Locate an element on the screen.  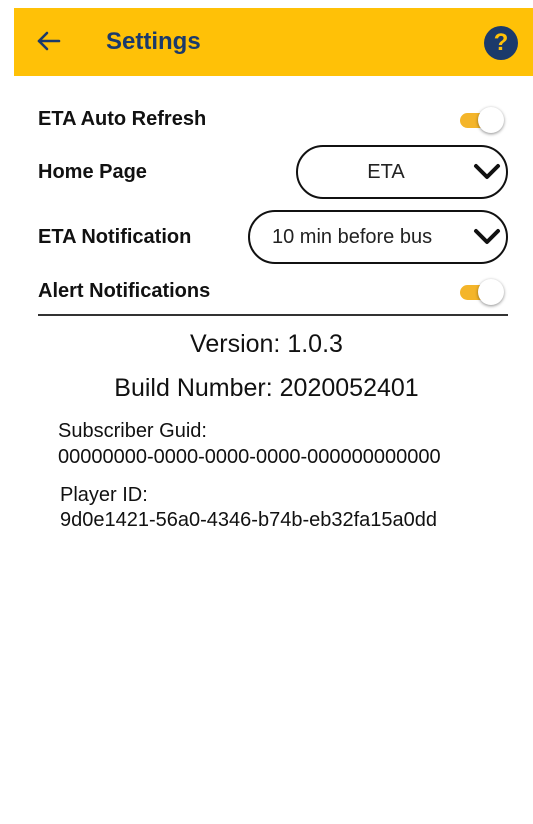
version-text: Version: 1.0.3 is located at coordinates (266, 344).